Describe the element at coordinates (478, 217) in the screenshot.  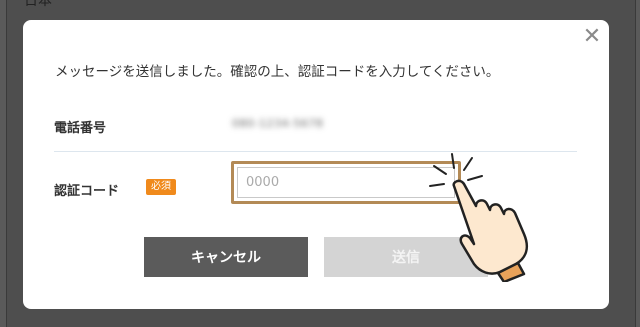
I see `pointing-hand-icon` at that location.